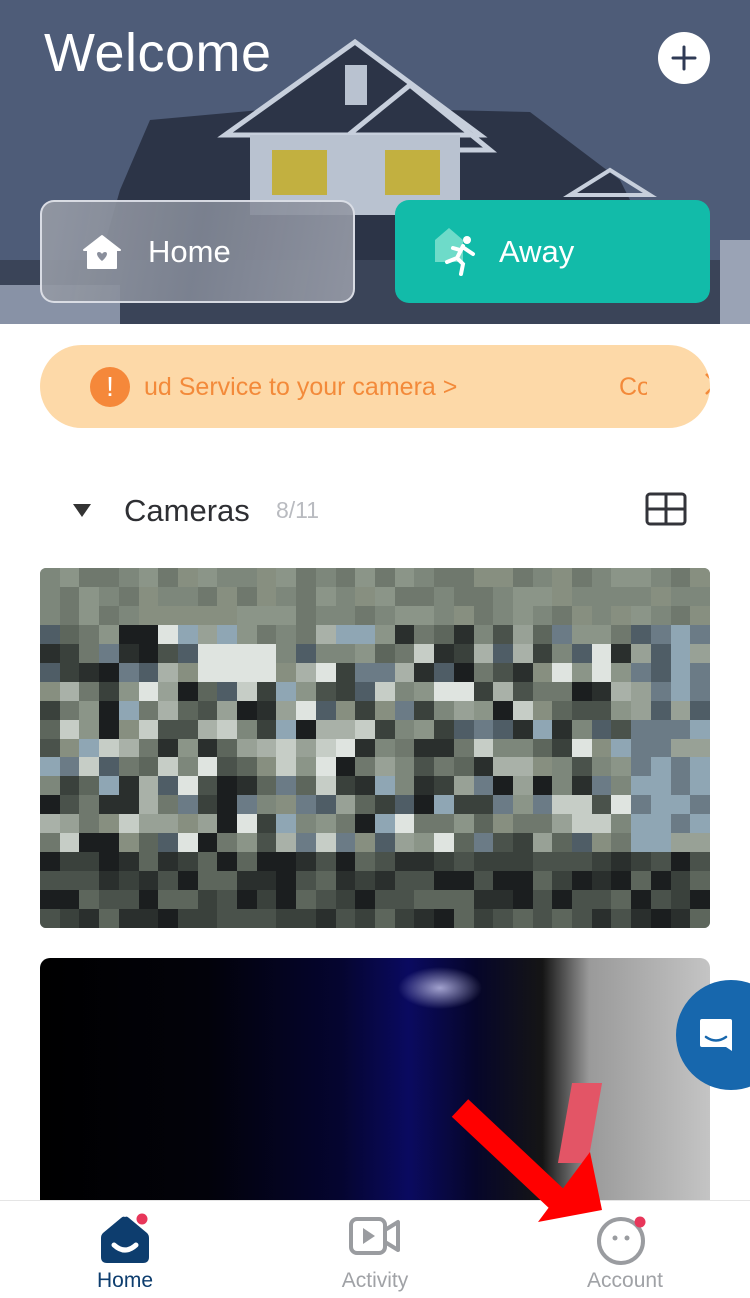 The width and height of the screenshot is (750, 1298). Describe the element at coordinates (625, 1249) in the screenshot. I see `tab-account: Account` at that location.